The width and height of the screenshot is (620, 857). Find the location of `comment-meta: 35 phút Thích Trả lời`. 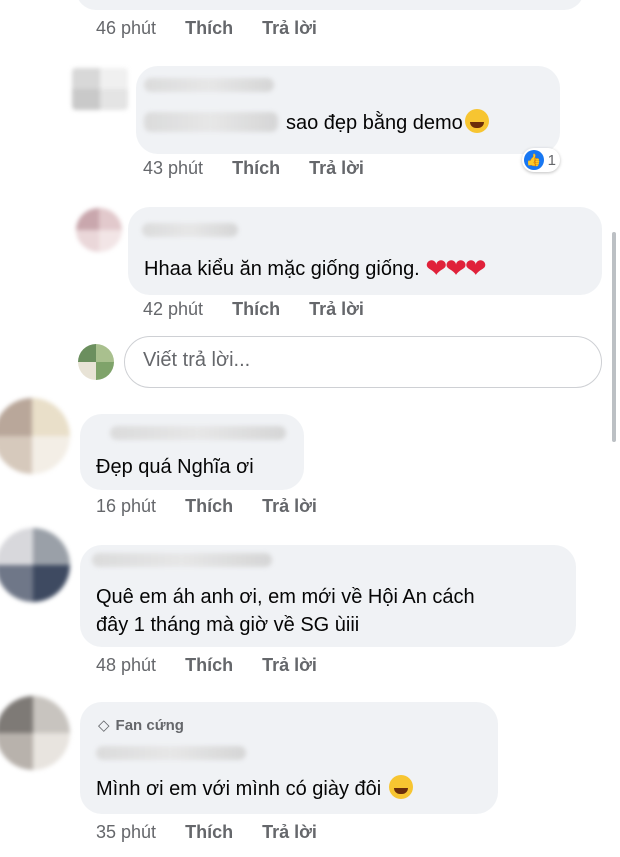

comment-meta: 35 phút Thích Trả lời is located at coordinates (218, 832).